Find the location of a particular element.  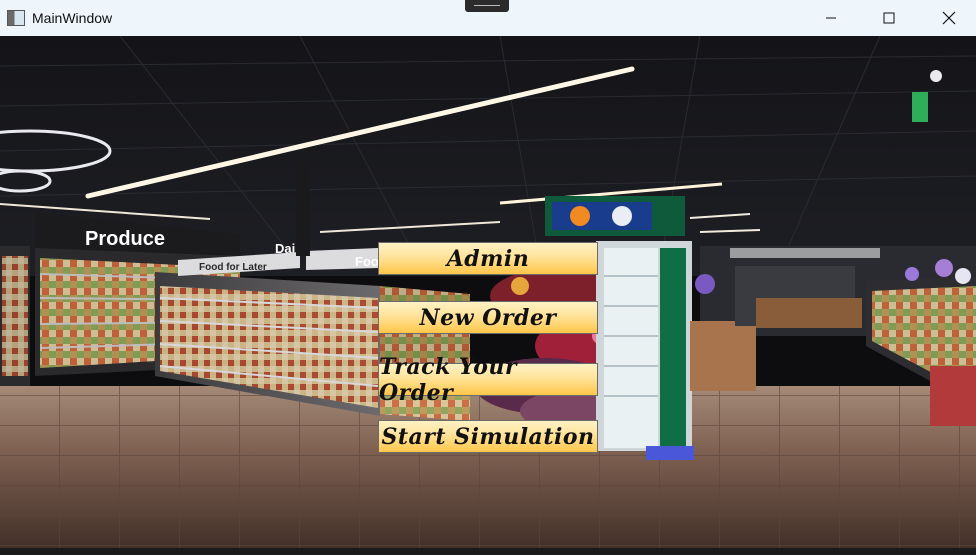

produce-sign: Produce is located at coordinates (125, 239).